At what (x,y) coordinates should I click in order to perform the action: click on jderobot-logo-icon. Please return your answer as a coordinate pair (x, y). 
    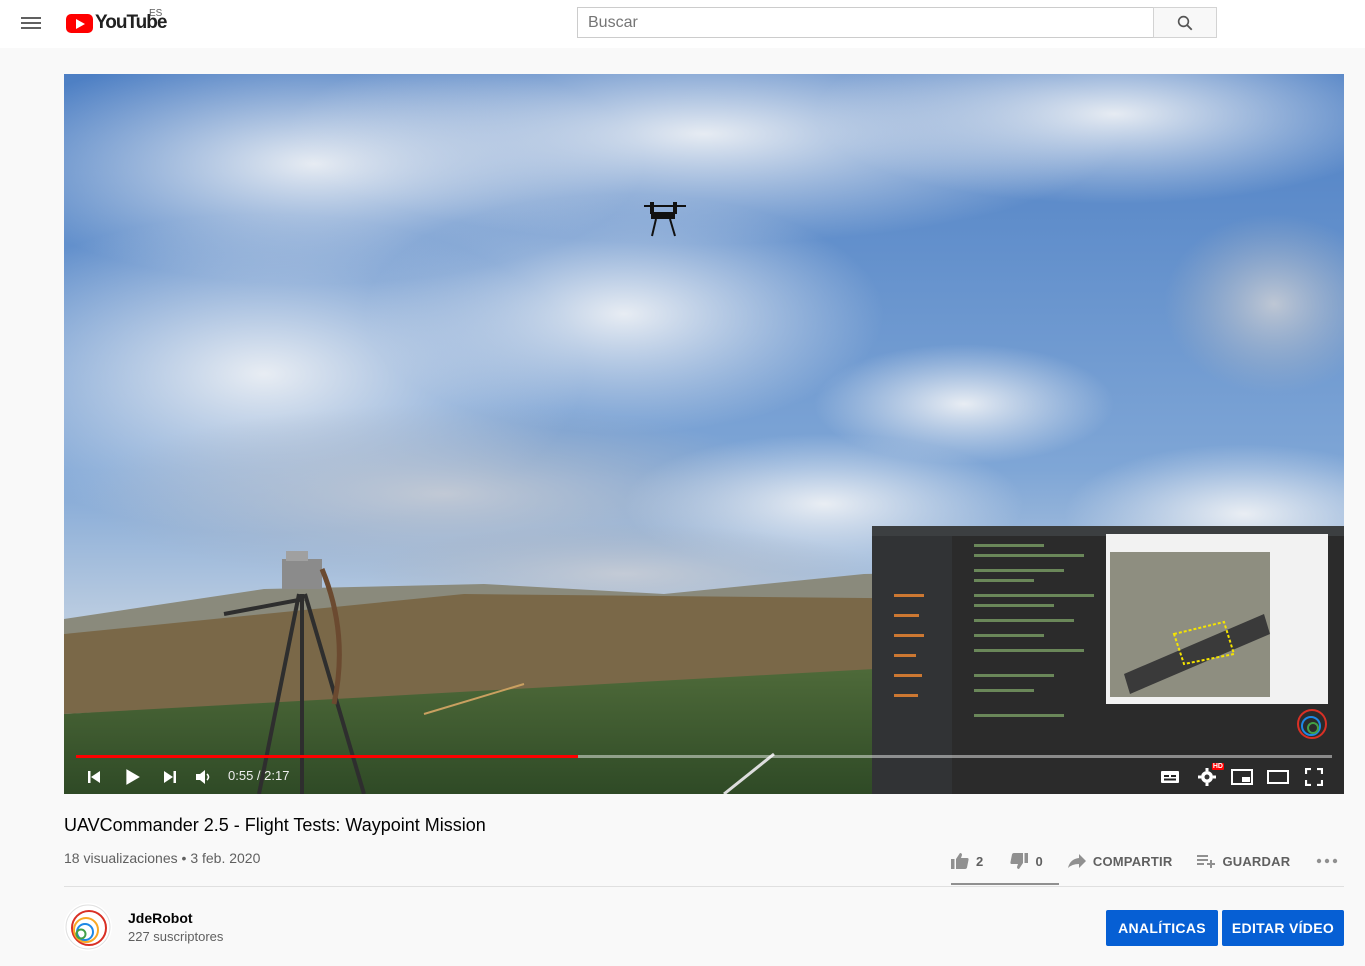
    Looking at the image, I should click on (88, 927).